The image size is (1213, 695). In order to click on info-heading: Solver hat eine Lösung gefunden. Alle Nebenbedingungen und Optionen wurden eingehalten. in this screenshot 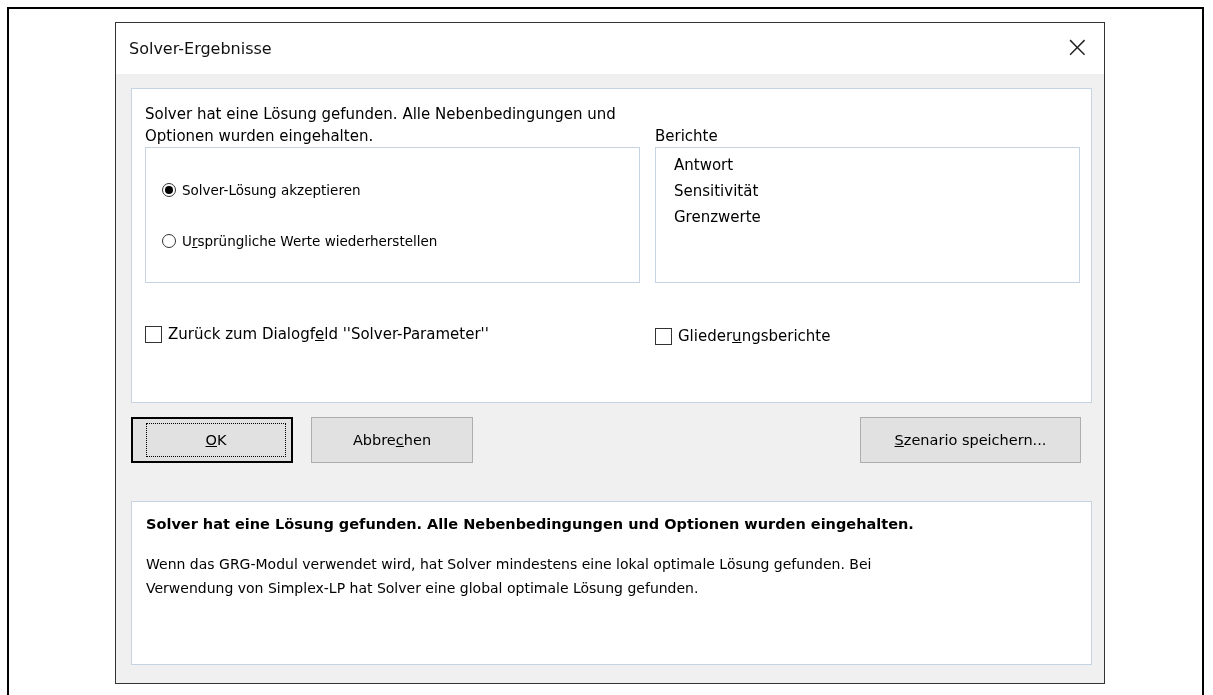, I will do `click(530, 524)`.